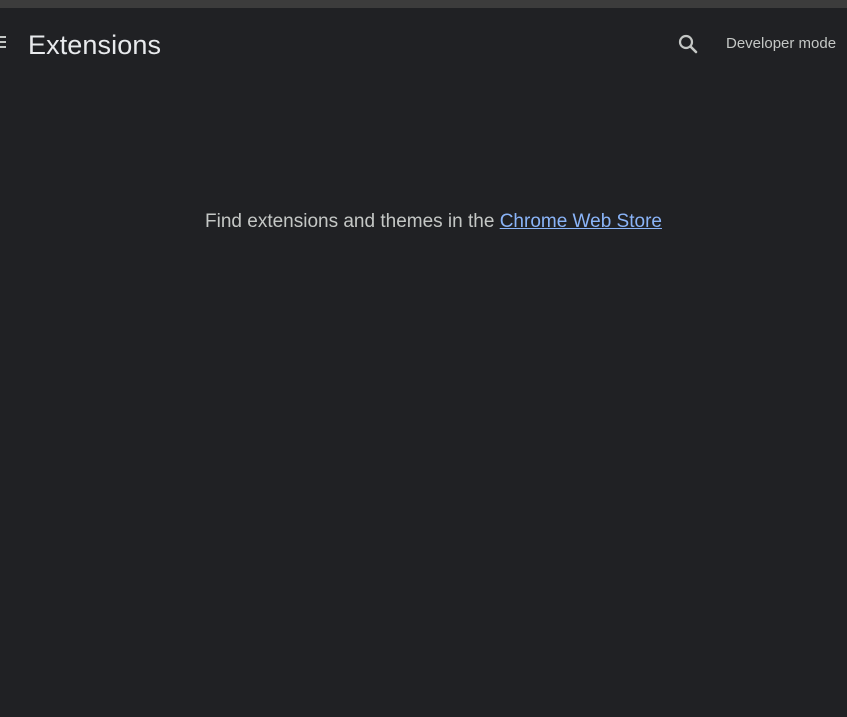 Image resolution: width=847 pixels, height=717 pixels. Describe the element at coordinates (95, 45) in the screenshot. I see `page-title: Extensions` at that location.